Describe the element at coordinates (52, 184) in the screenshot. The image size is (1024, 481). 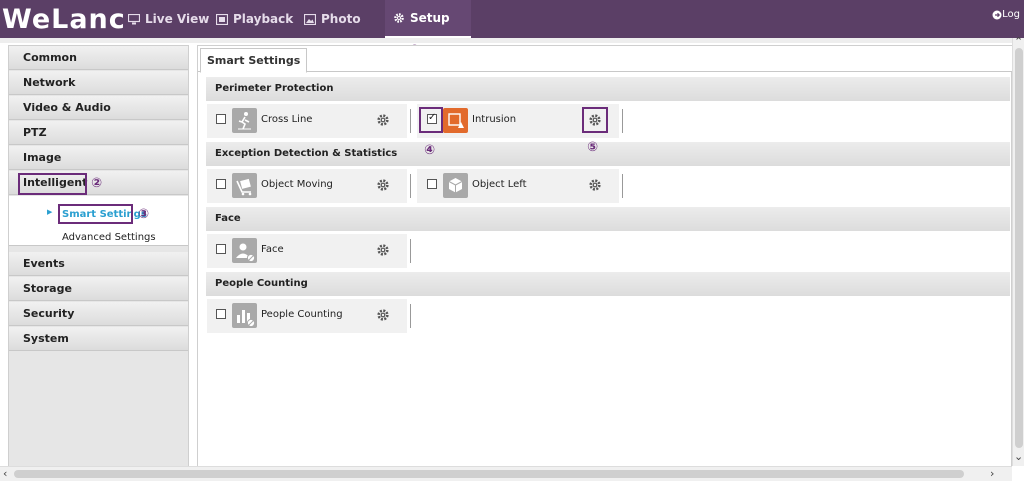
I see `highlight-intelligent` at that location.